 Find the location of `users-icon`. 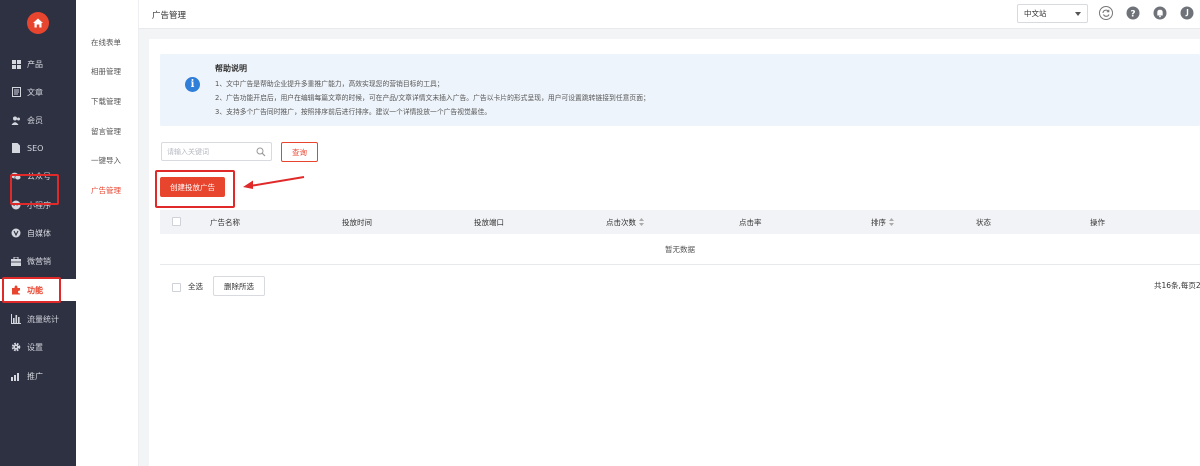

users-icon is located at coordinates (16, 120).